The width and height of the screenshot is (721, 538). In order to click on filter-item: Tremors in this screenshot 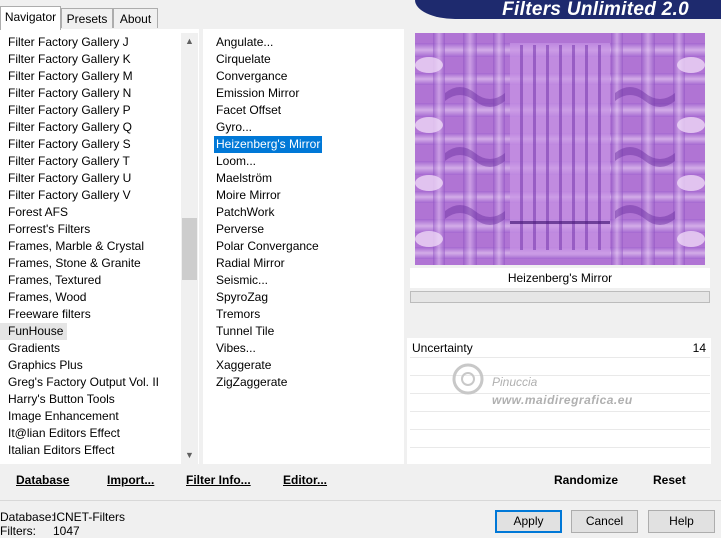, I will do `click(238, 314)`.